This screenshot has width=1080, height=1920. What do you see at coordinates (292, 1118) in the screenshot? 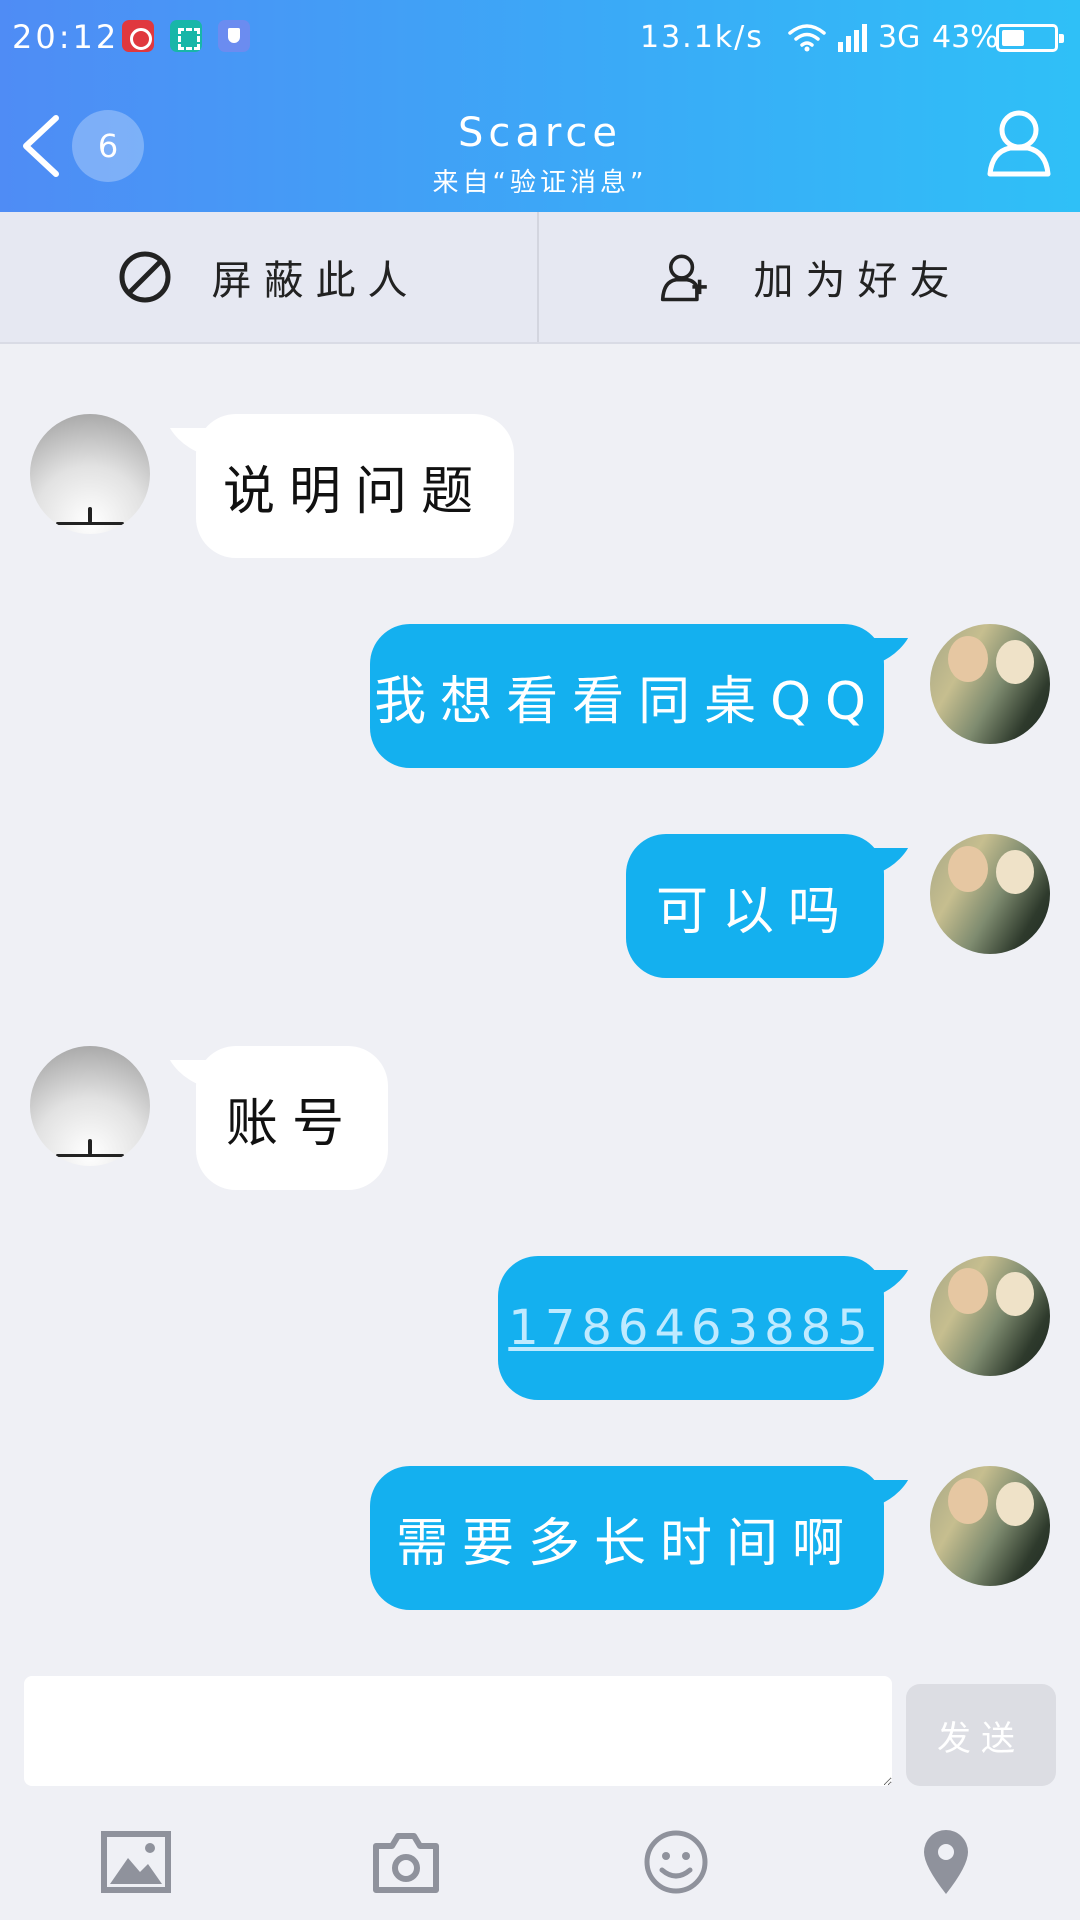
I see `incoming-message-bubble: 账号` at bounding box center [292, 1118].